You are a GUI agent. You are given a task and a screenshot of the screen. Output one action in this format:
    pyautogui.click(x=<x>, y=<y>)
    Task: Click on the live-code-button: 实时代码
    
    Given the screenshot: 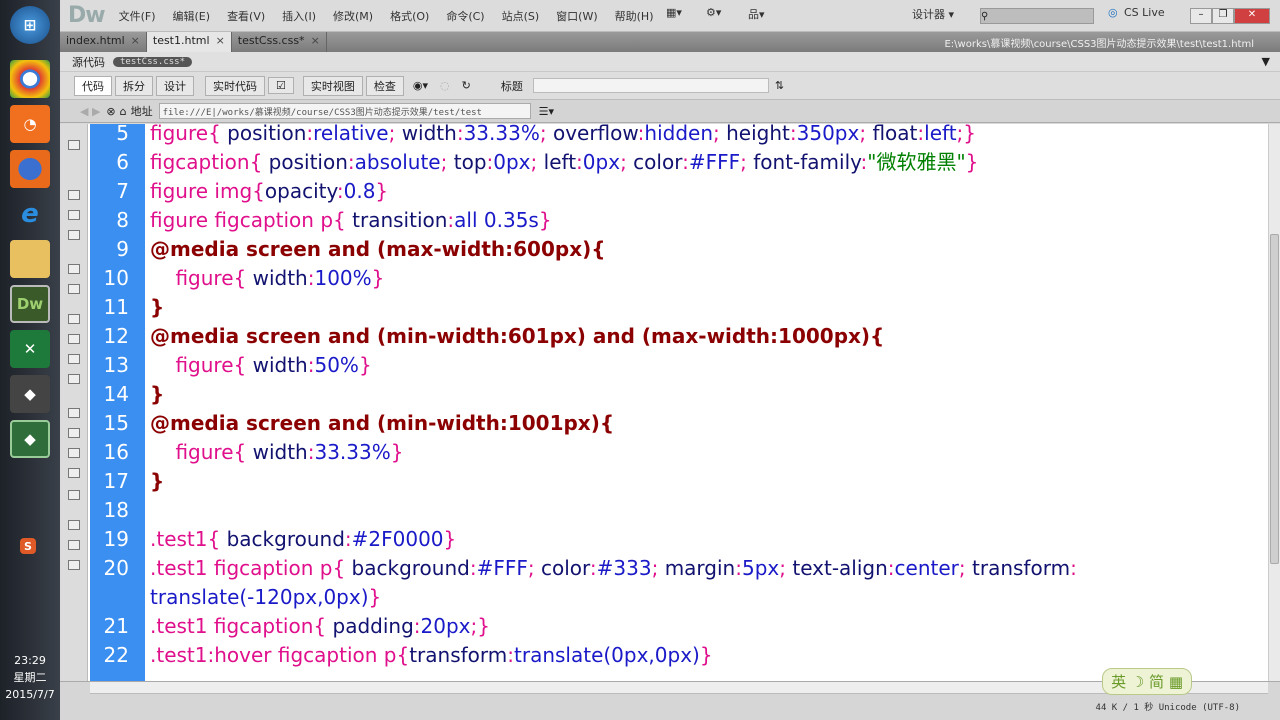 What is the action you would take?
    pyautogui.click(x=235, y=85)
    